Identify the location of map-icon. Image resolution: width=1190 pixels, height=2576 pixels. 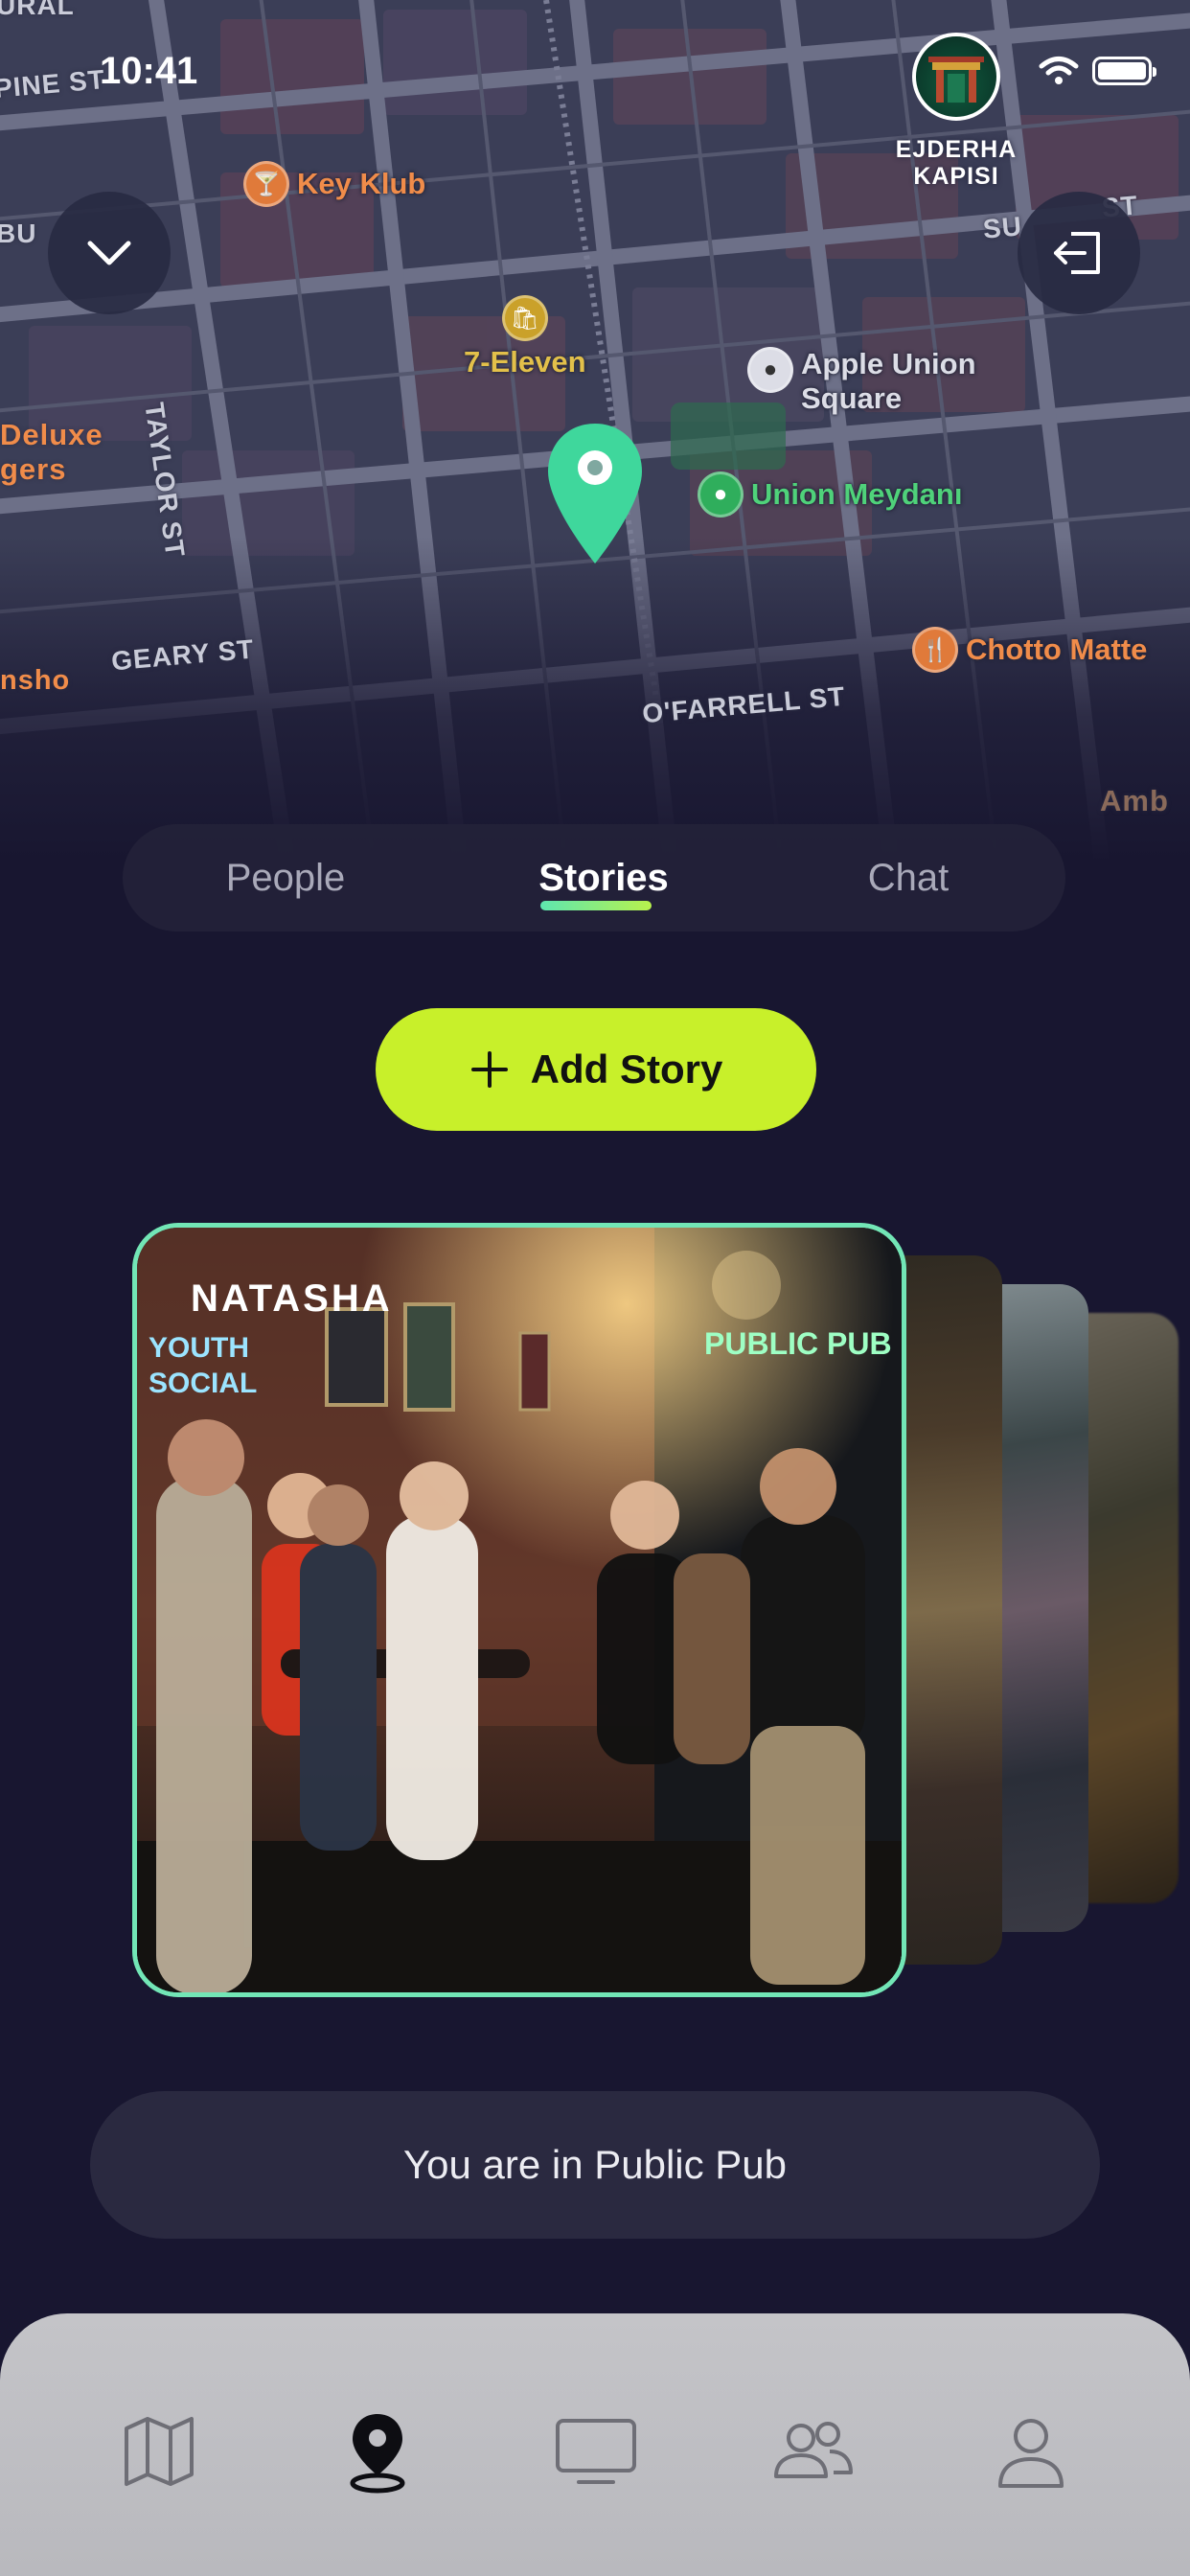
(159, 2451).